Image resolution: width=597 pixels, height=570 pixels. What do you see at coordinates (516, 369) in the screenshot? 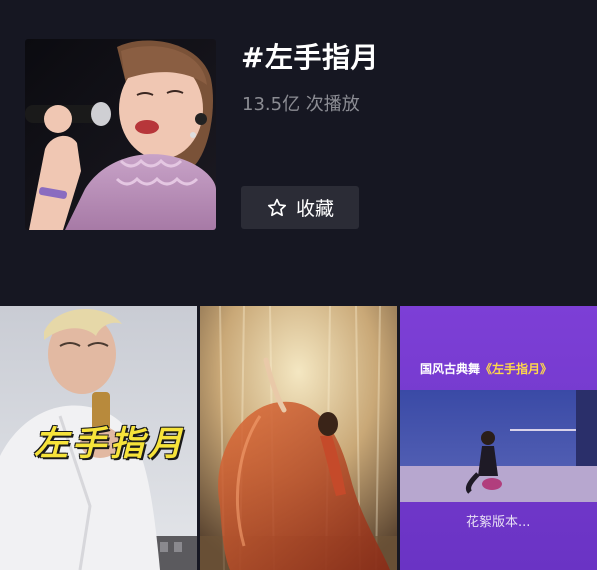
I see `video-3-title-accent: 《左手指月》` at bounding box center [516, 369].